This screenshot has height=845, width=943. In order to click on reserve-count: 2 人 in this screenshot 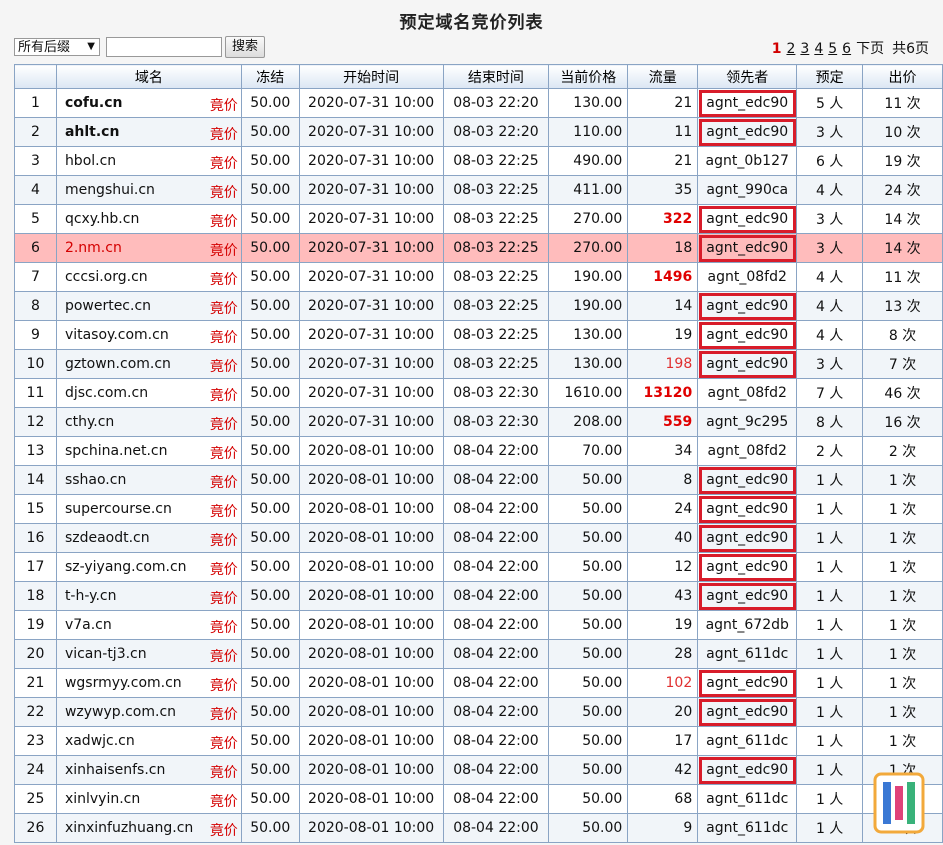, I will do `click(830, 451)`.